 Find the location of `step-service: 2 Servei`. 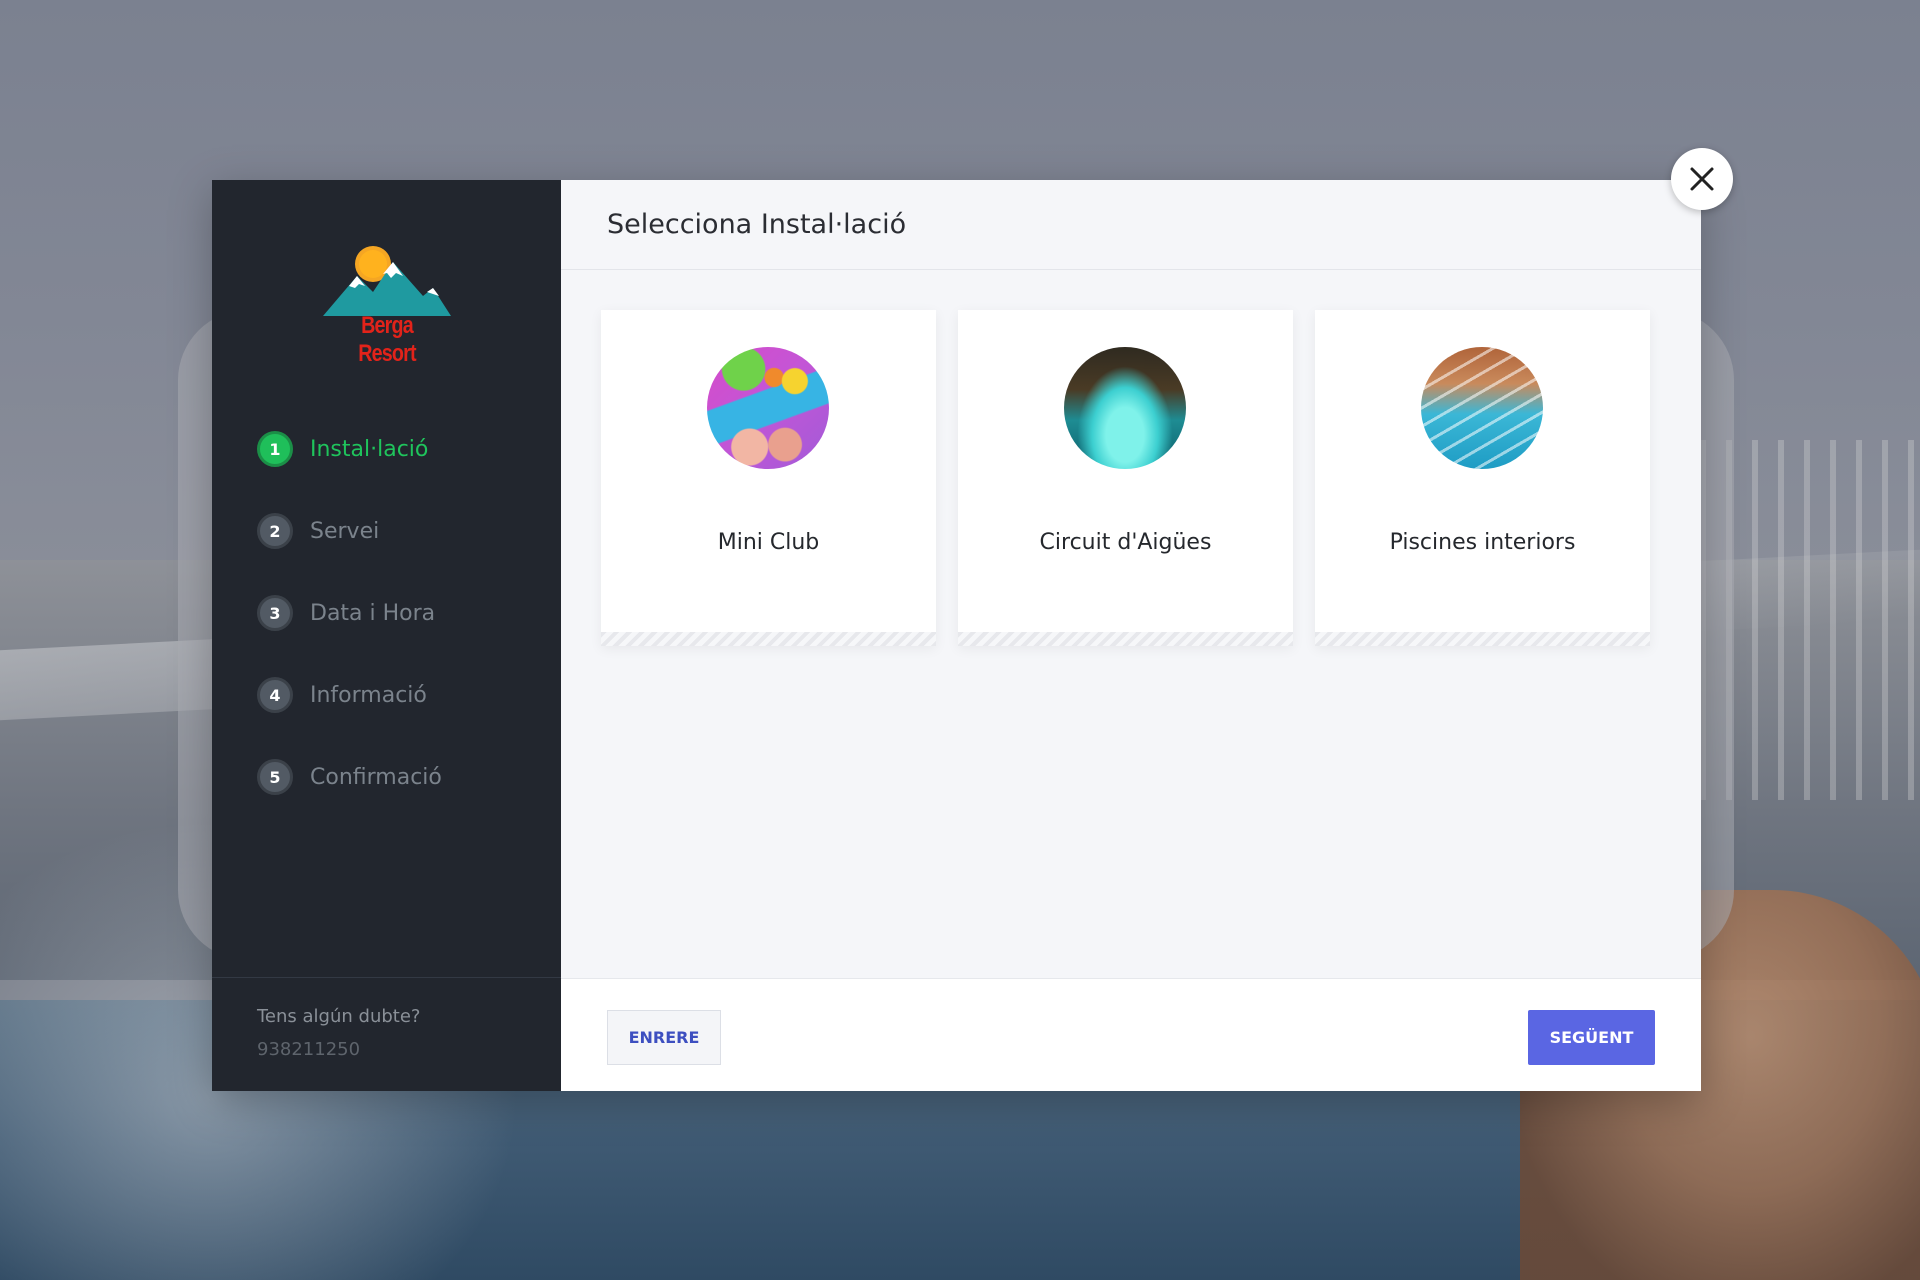

step-service: 2 Servei is located at coordinates (349, 531).